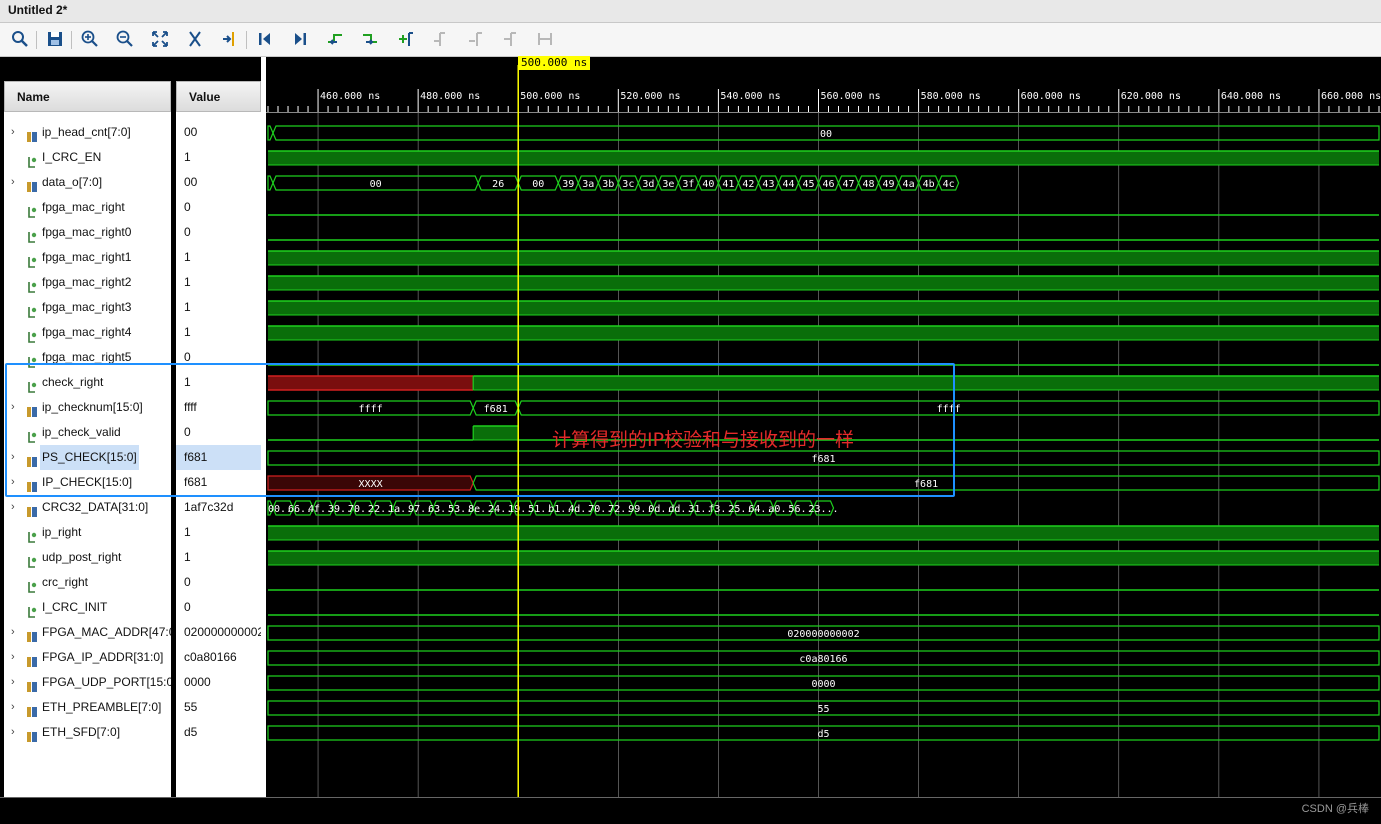  Describe the element at coordinates (125, 39) in the screenshot. I see `zoom-out-icon` at that location.